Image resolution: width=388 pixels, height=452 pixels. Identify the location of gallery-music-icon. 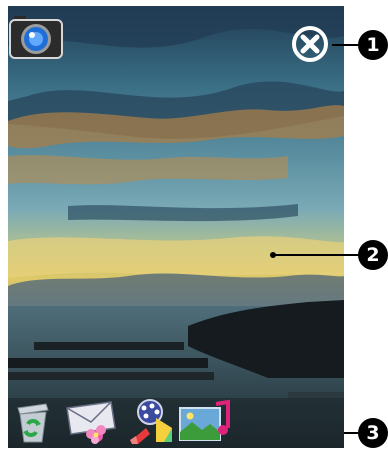
(204, 420).